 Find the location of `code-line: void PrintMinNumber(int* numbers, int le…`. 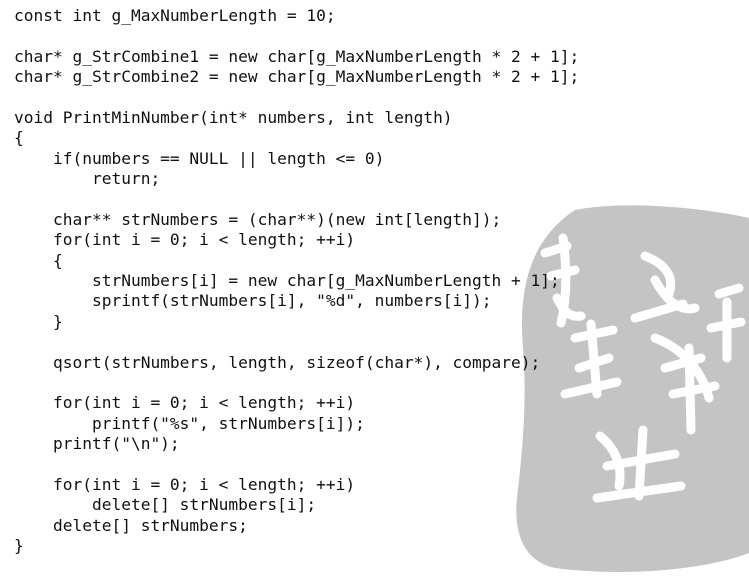

code-line: void PrintMinNumber(int* numbers, int le… is located at coordinates (233, 117).